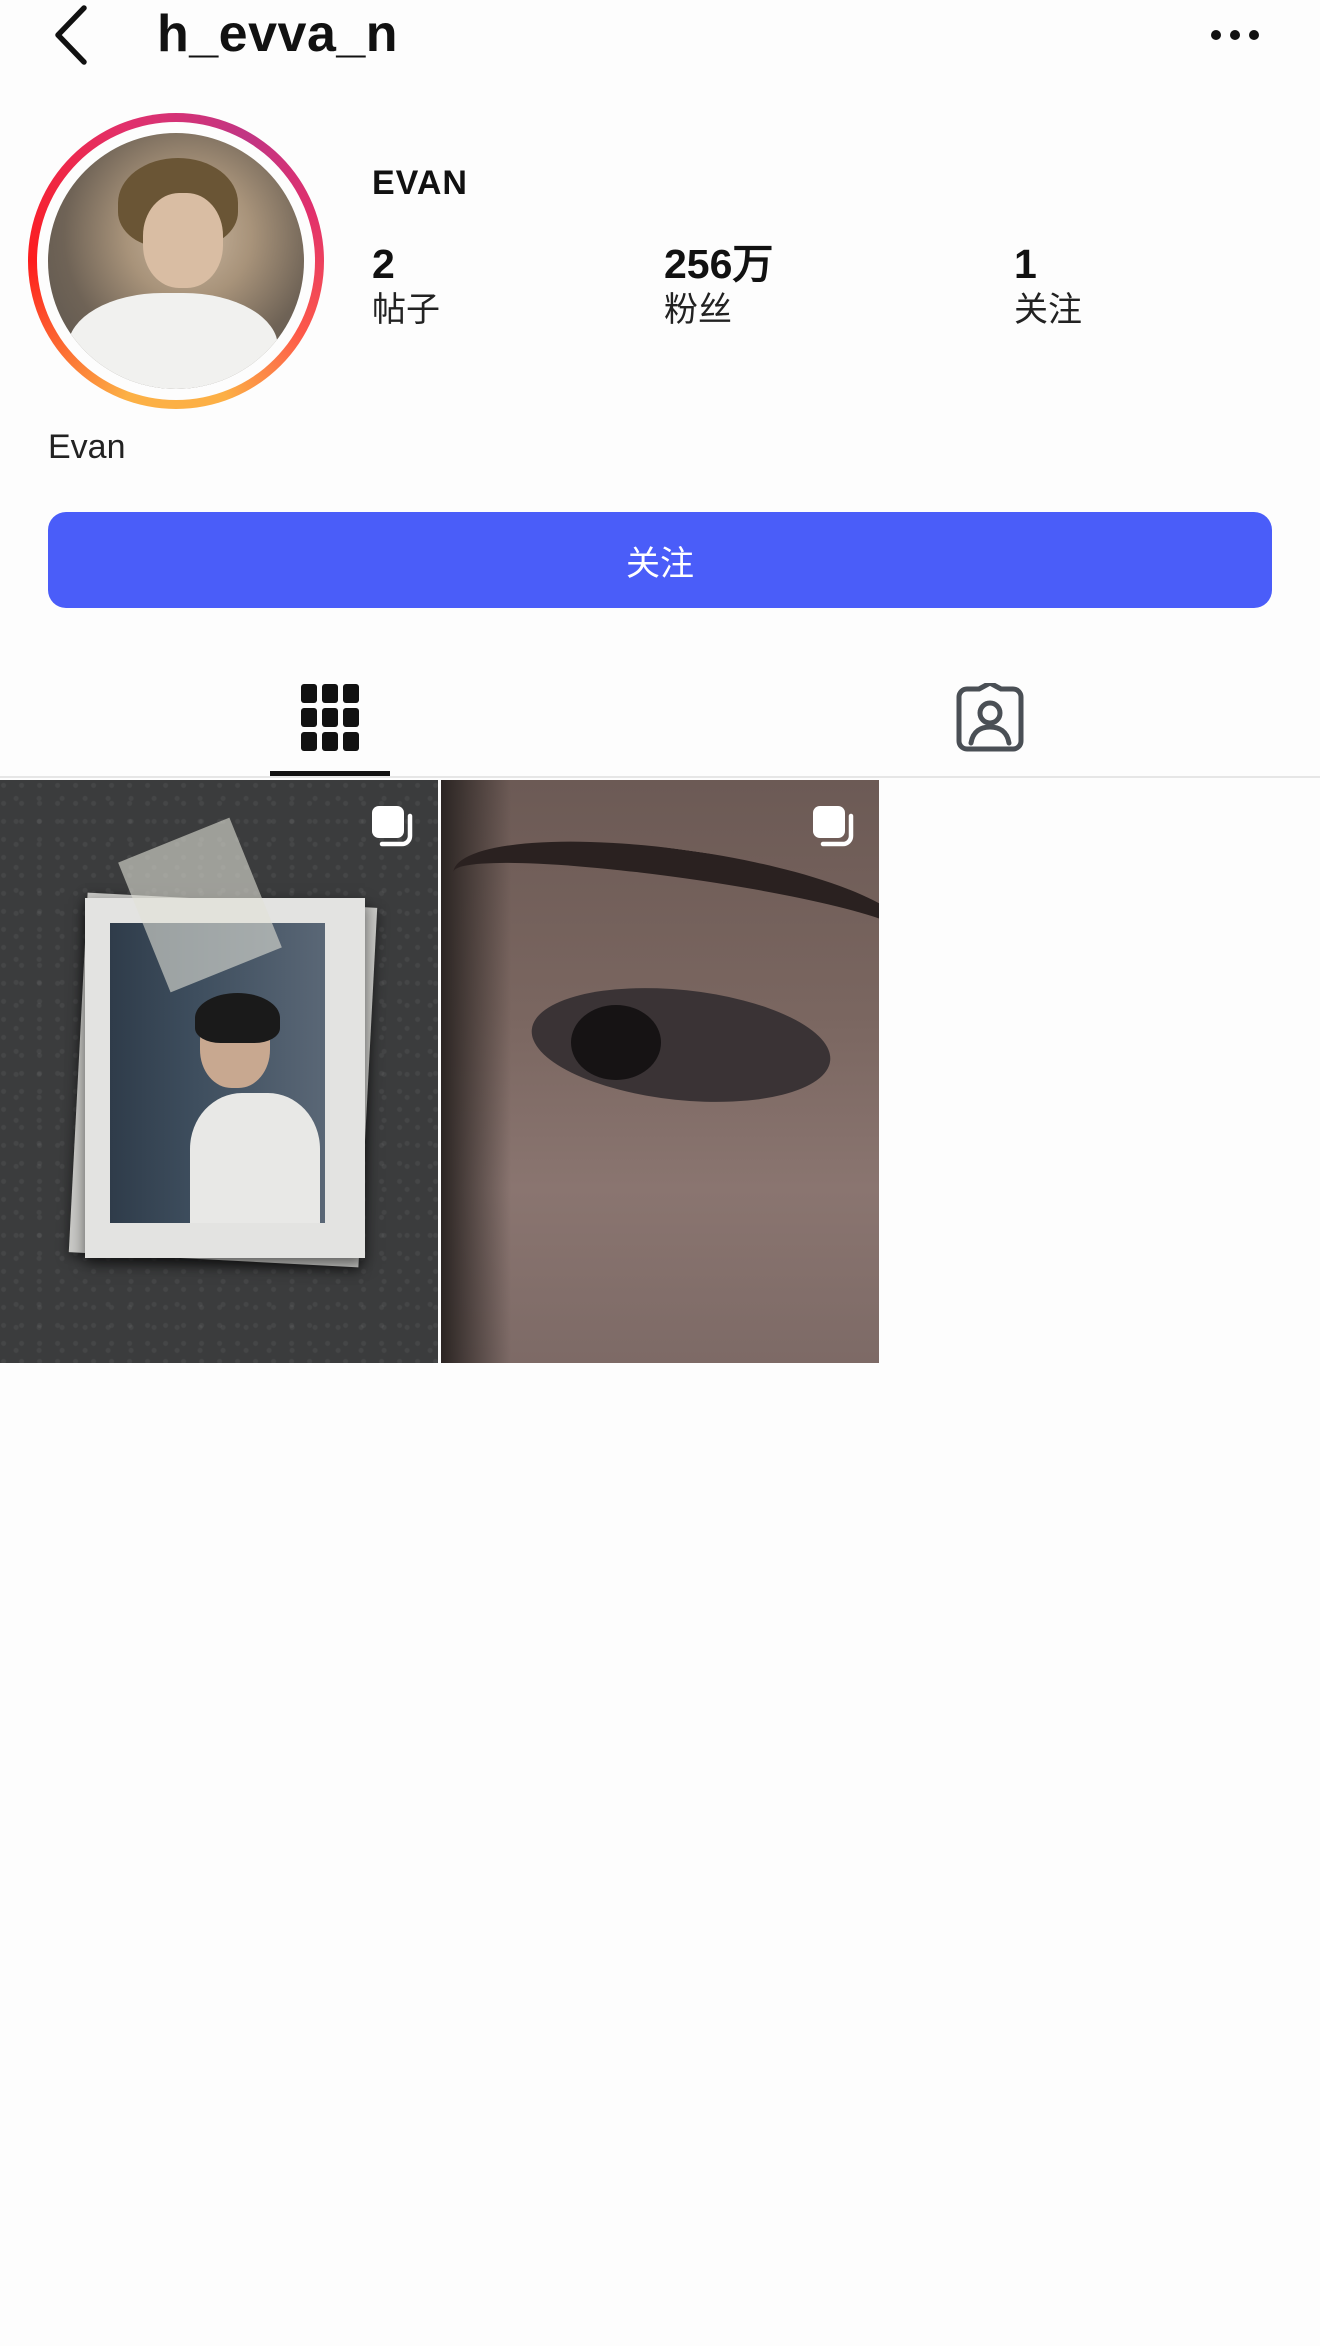  What do you see at coordinates (719, 264) in the screenshot?
I see `stat-followers-count: 256万` at bounding box center [719, 264].